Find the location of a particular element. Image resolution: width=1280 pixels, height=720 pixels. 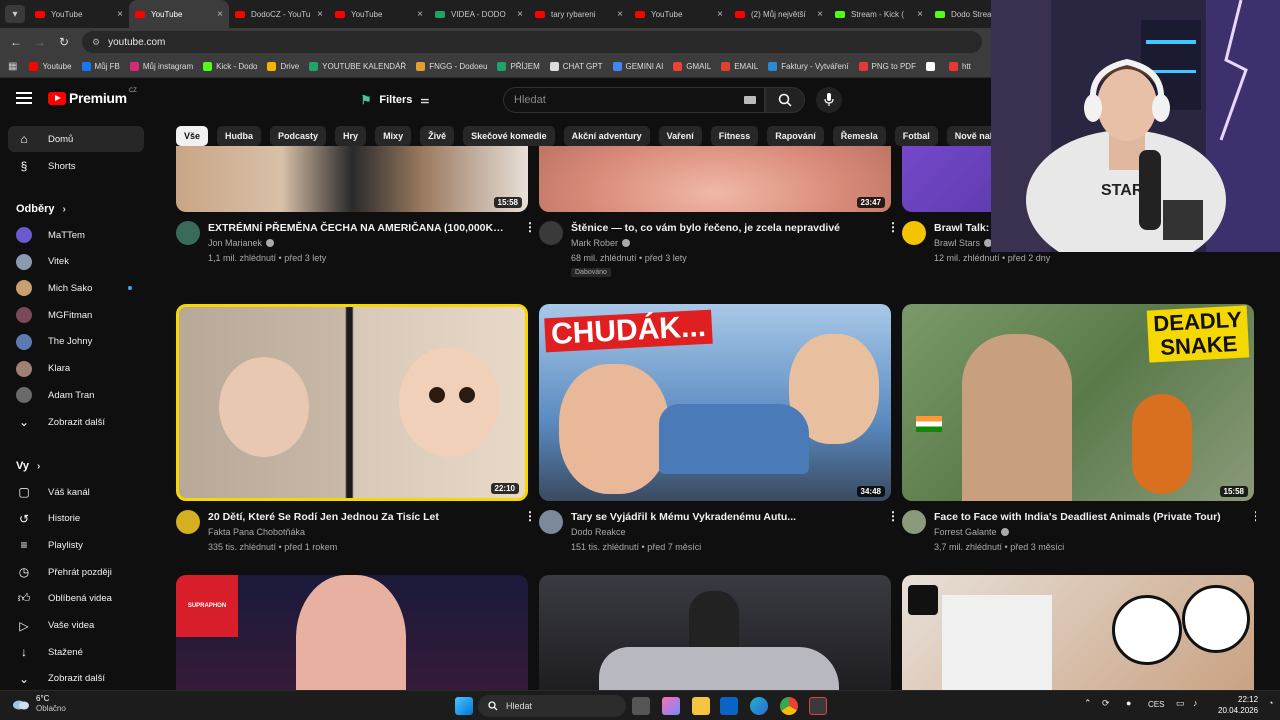

video-thumbnail: 15:58 is located at coordinates (352, 179).